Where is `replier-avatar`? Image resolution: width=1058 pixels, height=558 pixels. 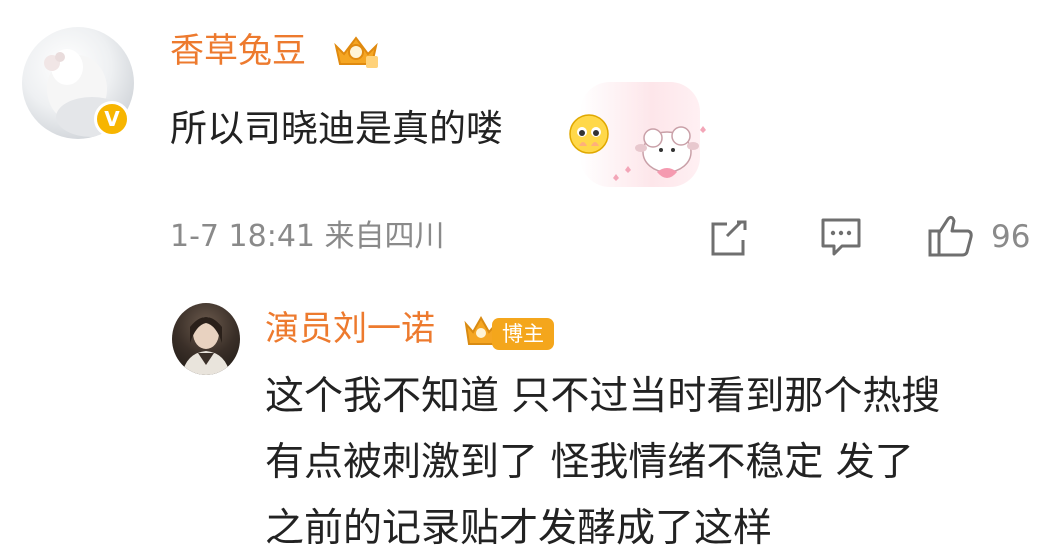
replier-avatar is located at coordinates (206, 339).